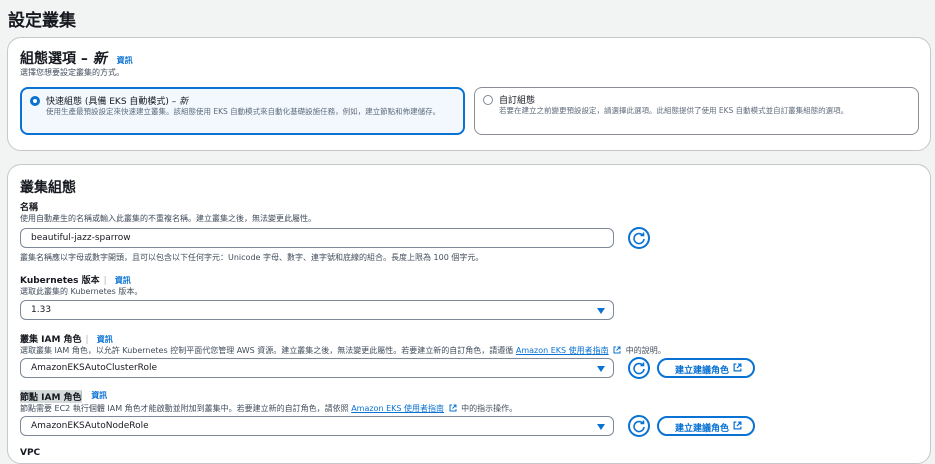 The height and width of the screenshot is (464, 935). What do you see at coordinates (29, 208) in the screenshot?
I see `name-label: 名稱` at bounding box center [29, 208].